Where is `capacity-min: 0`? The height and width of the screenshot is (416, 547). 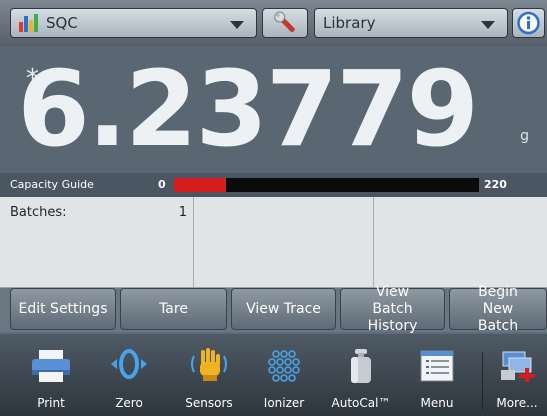 capacity-min: 0 is located at coordinates (162, 184).